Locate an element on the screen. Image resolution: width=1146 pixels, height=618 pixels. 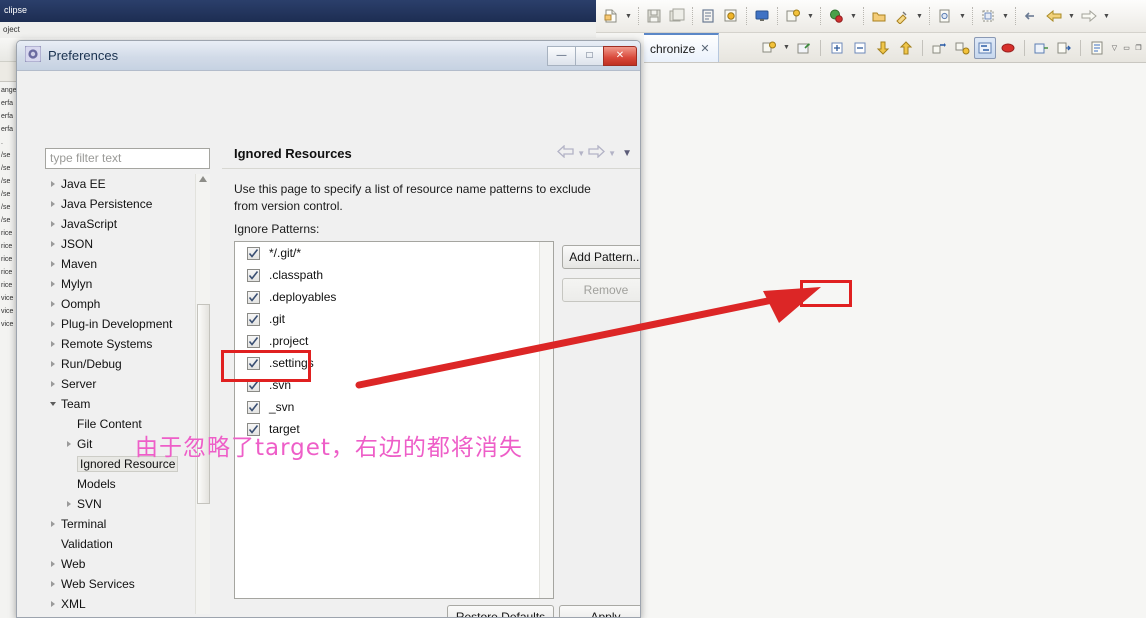
minimize-icon: ▭ is located at coordinates (1126, 48).